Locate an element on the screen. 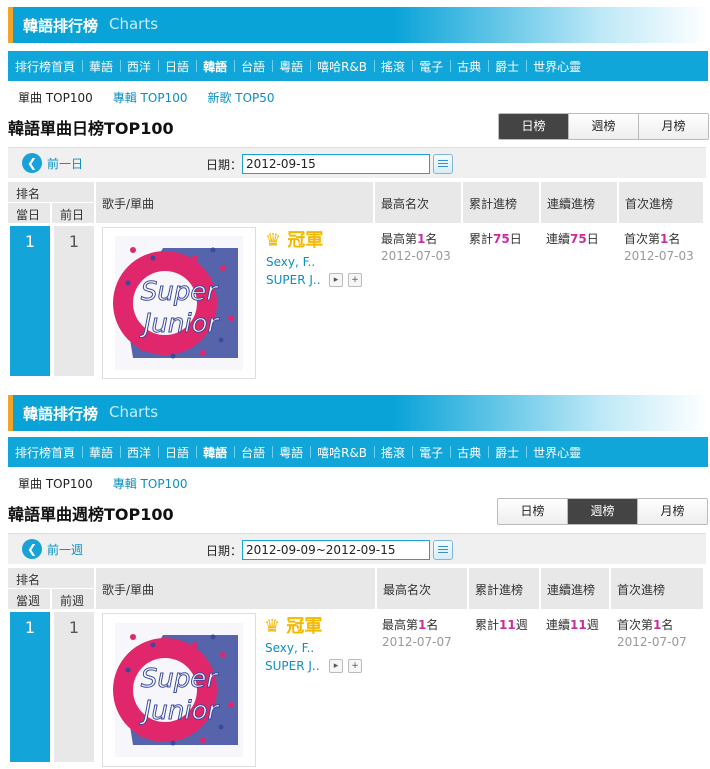 This screenshot has height=769, width=710. banner-accent-bar is located at coordinates (10, 413).